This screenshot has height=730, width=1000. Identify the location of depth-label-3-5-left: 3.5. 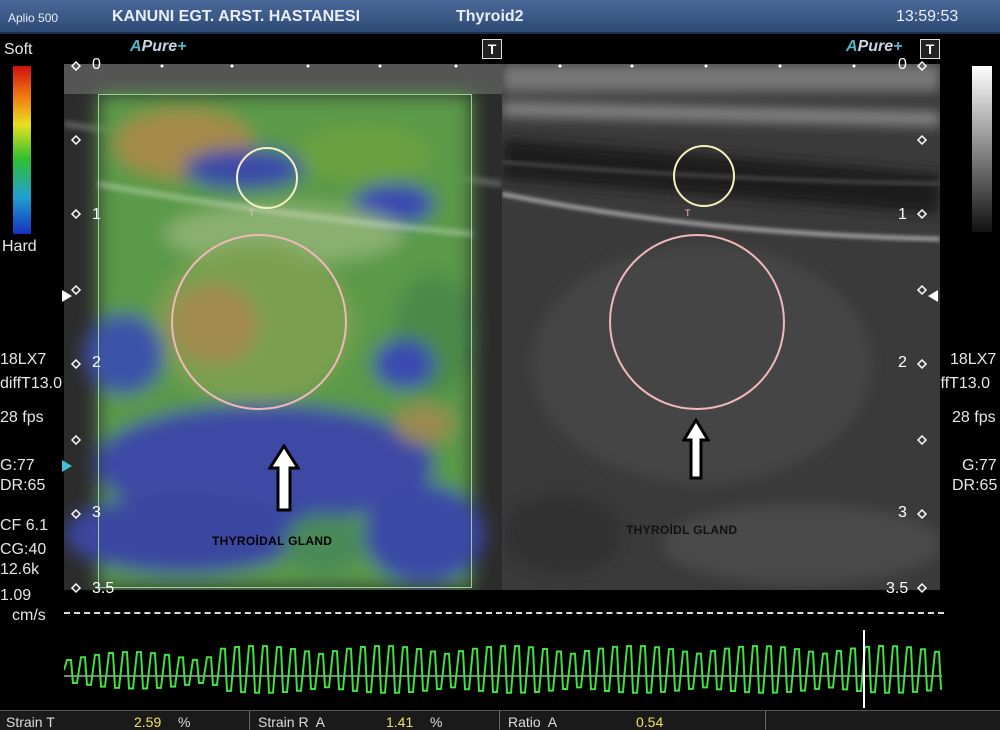
(103, 588).